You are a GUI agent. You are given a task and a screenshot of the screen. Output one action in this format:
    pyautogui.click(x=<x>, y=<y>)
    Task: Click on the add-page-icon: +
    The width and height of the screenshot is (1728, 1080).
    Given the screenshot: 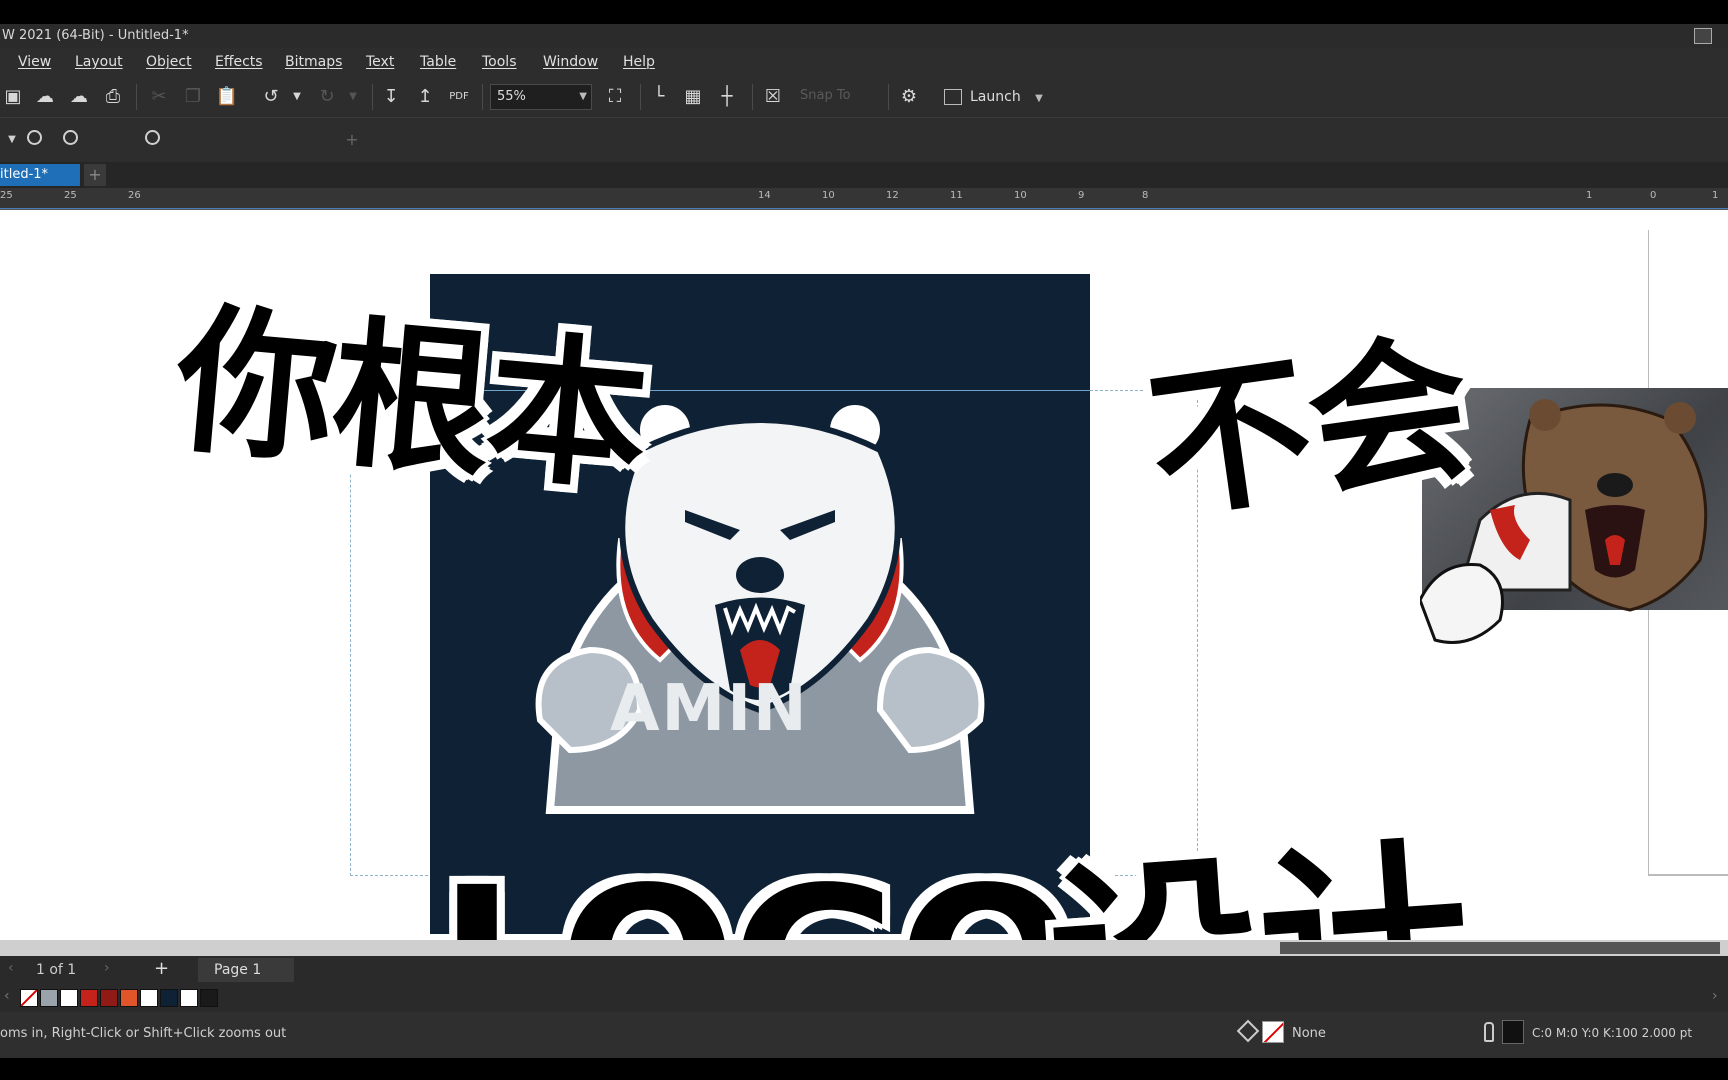 What is the action you would take?
    pyautogui.click(x=161, y=968)
    